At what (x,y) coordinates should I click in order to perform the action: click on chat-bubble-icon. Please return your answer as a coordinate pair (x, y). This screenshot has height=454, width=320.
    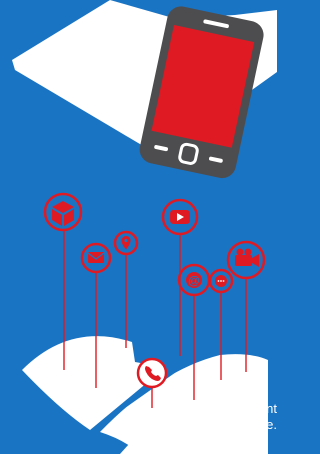
    Looking at the image, I should click on (221, 281).